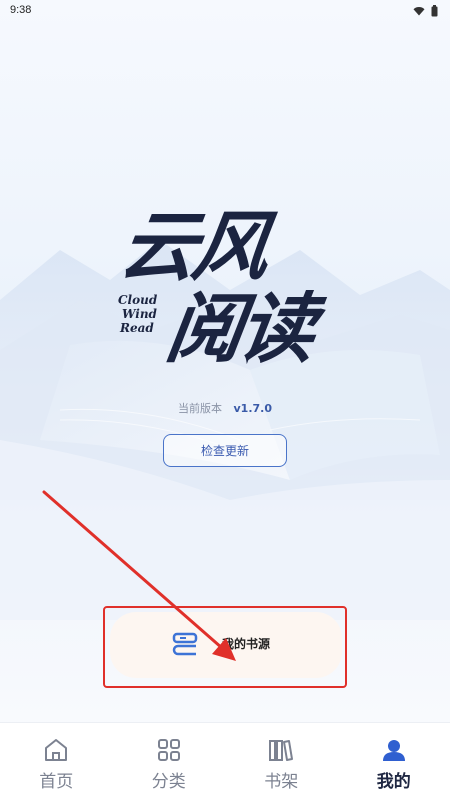  What do you see at coordinates (434, 11) in the screenshot?
I see `battery-icon` at bounding box center [434, 11].